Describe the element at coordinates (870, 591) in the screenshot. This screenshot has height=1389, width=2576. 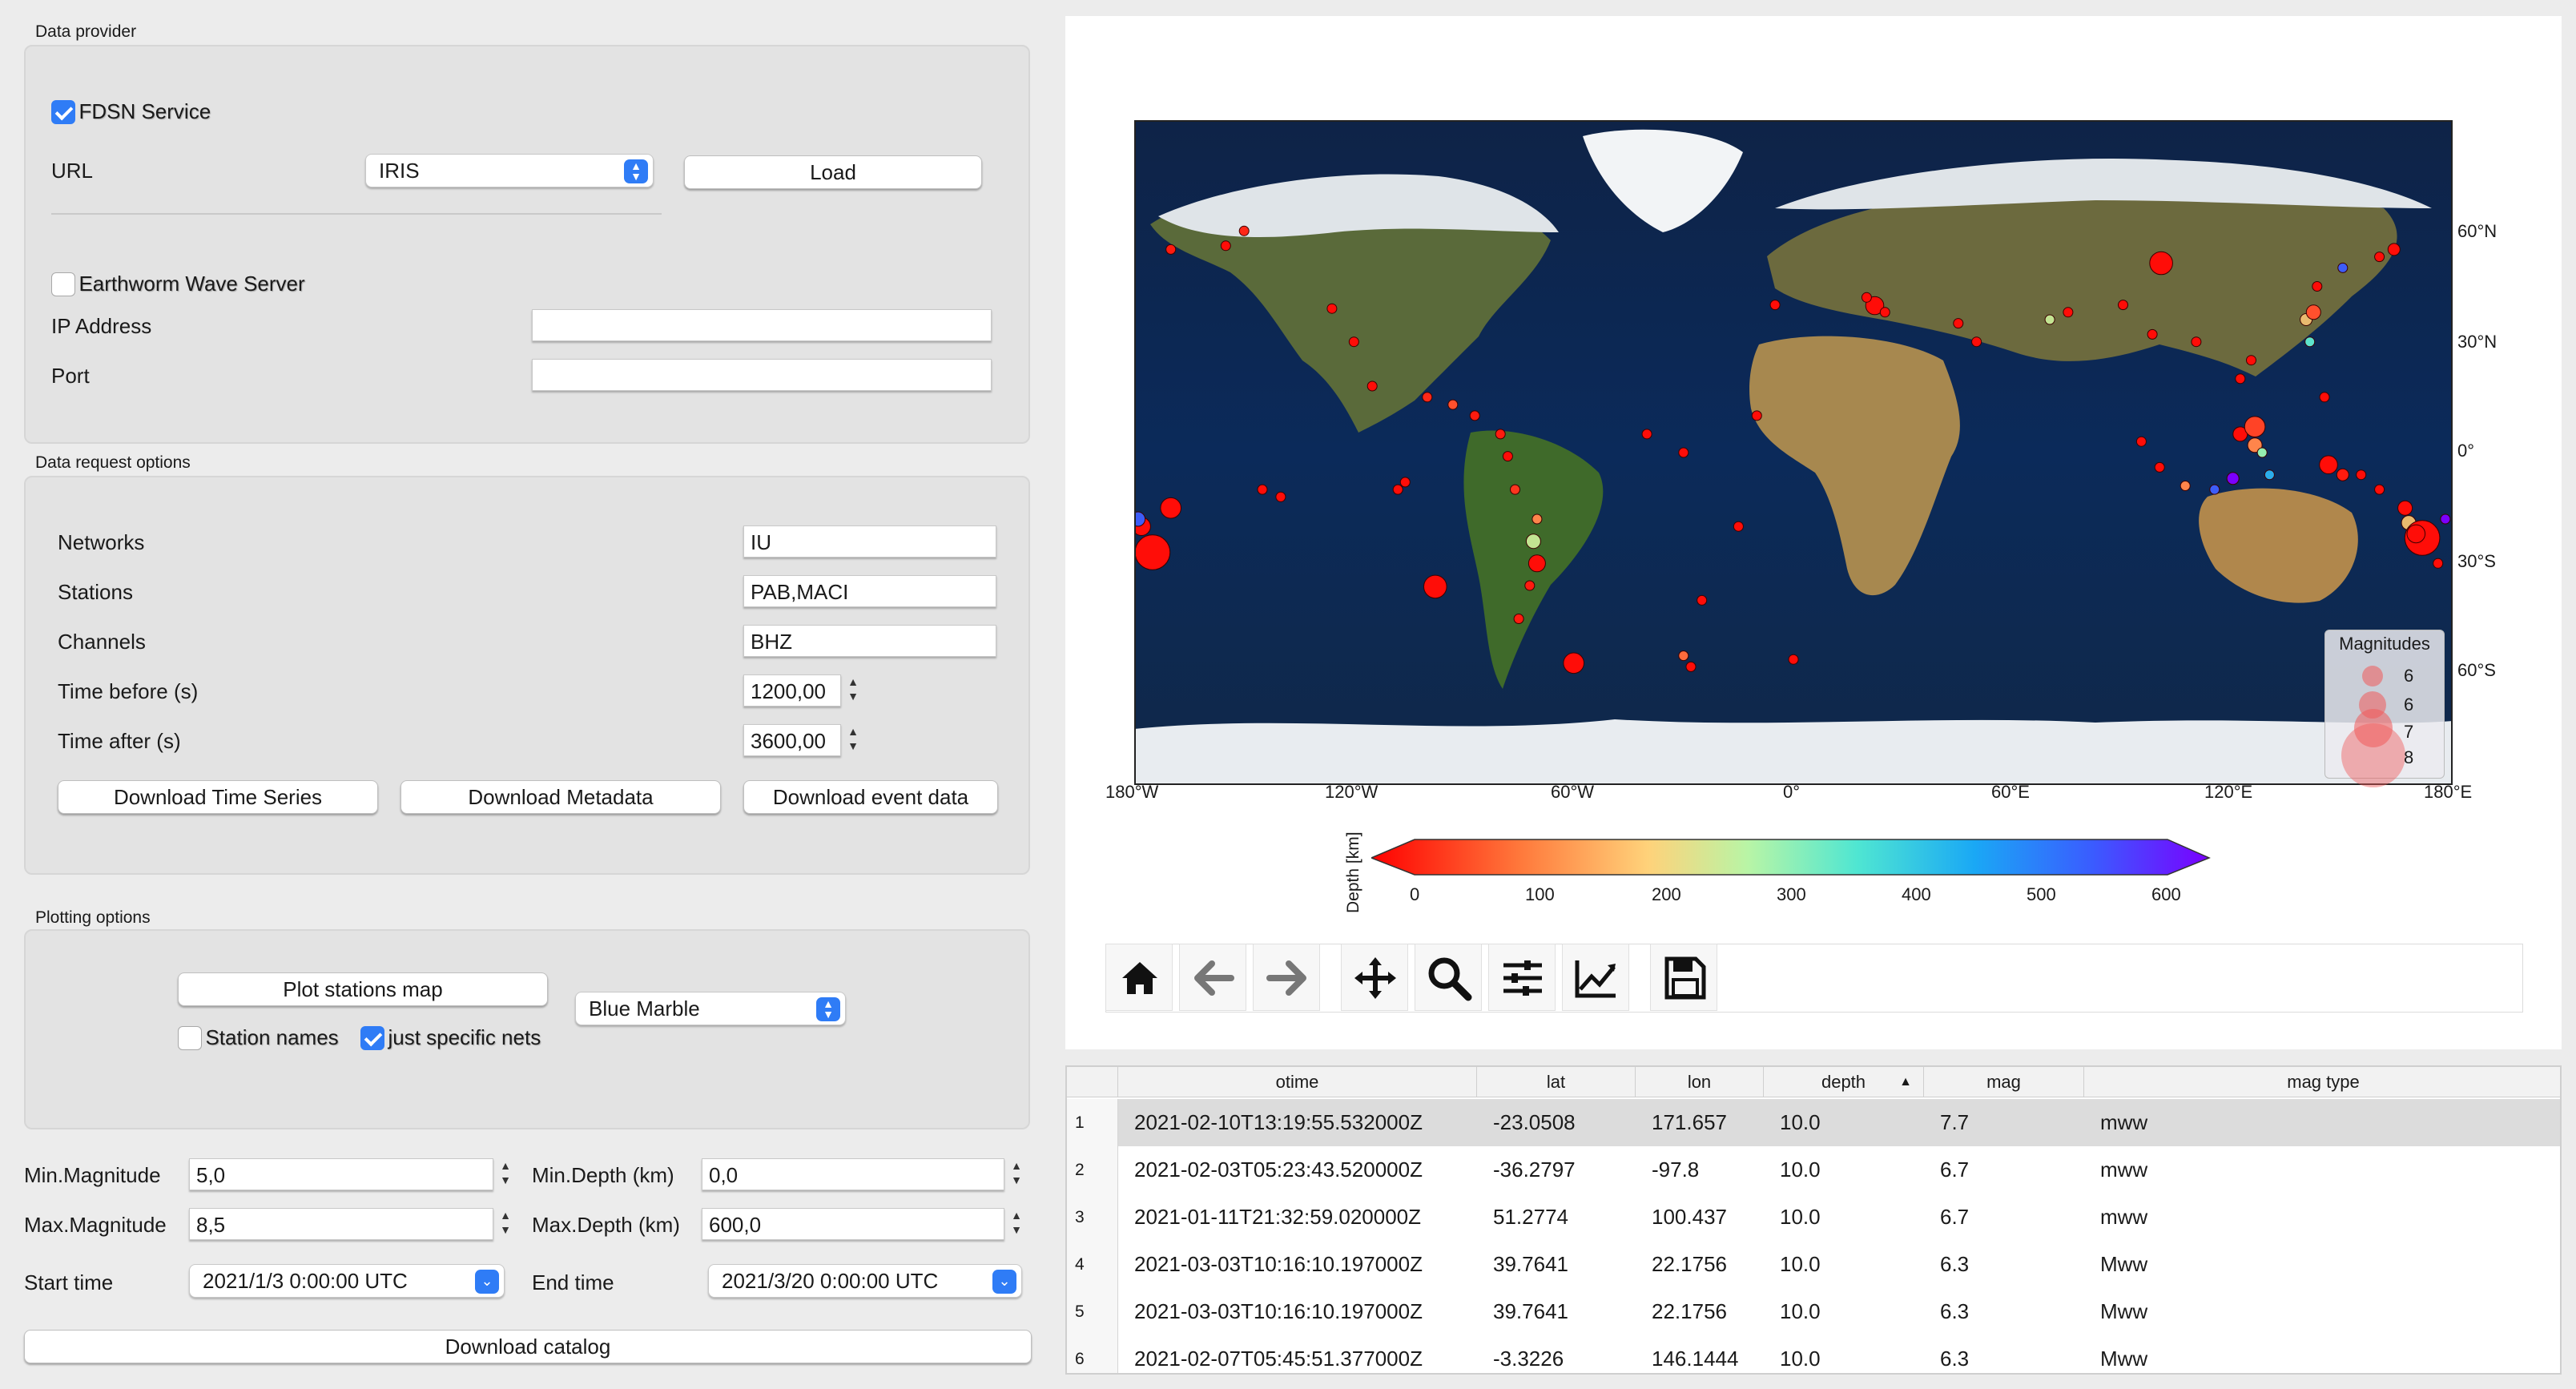
I see `stations-field: PAB,MACI` at that location.